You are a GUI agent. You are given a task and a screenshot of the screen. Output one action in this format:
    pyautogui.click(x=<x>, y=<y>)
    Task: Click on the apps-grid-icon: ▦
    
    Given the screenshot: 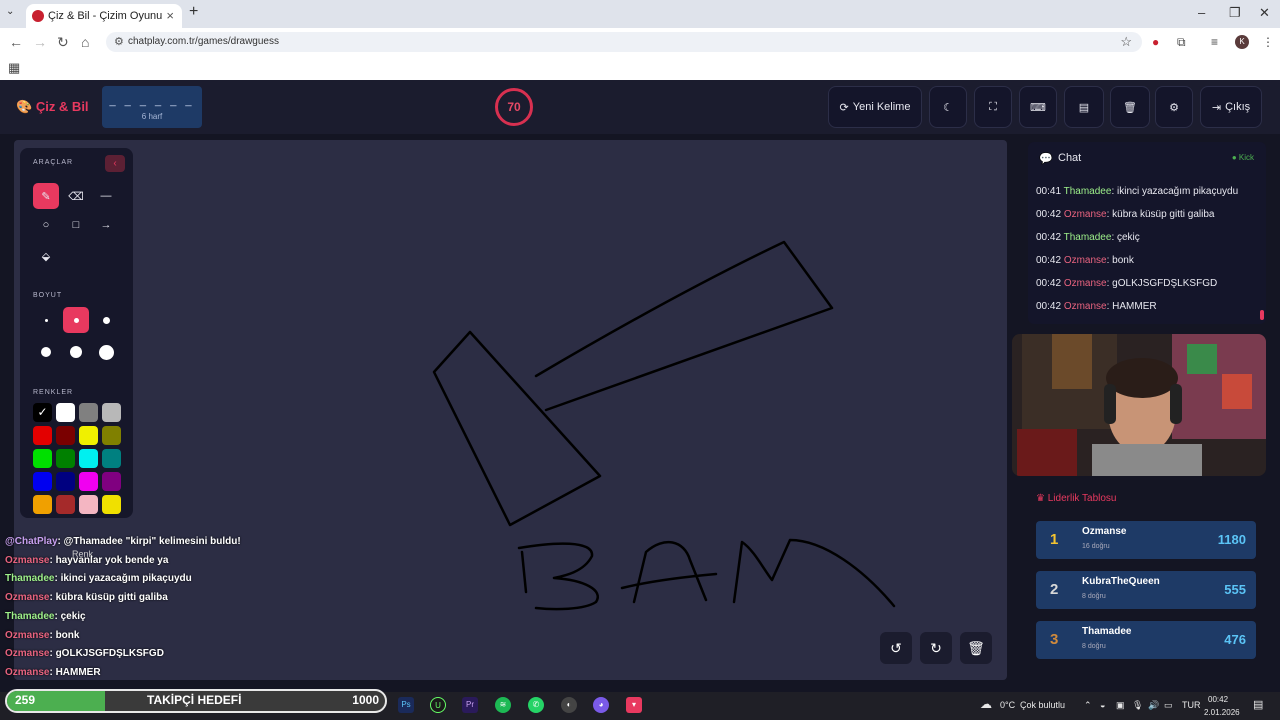 What is the action you would take?
    pyautogui.click(x=14, y=68)
    